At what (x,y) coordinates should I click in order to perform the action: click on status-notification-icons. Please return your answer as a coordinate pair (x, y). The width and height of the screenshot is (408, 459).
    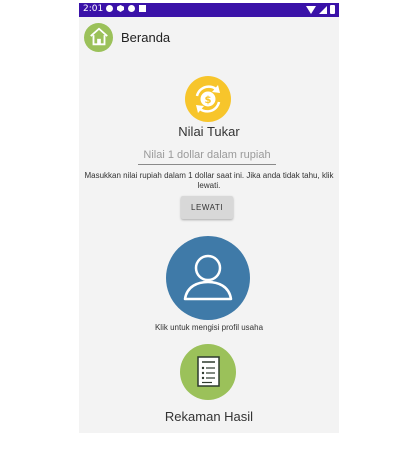
    Looking at the image, I should click on (126, 8).